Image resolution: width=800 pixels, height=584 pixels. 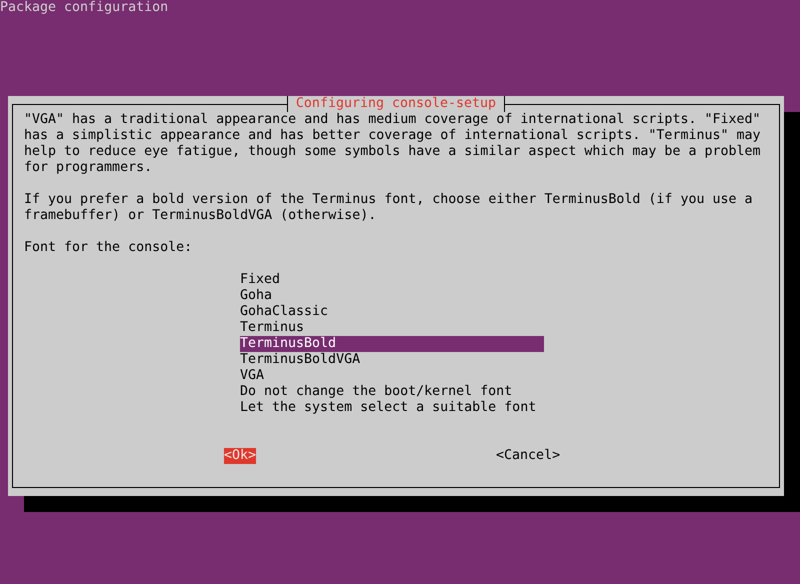 I want to click on font-option: TerminusBoldVGA, so click(x=392, y=360).